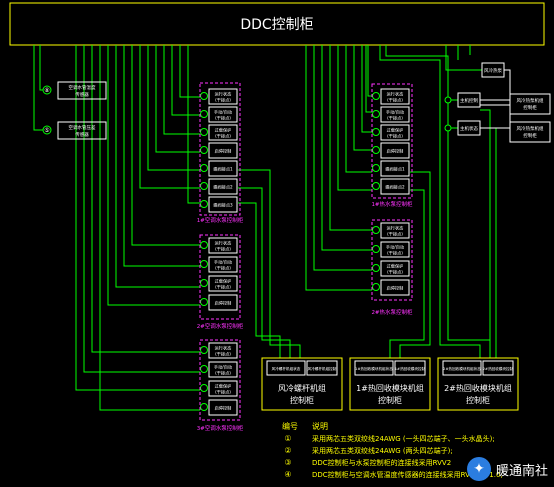  Describe the element at coordinates (381, 462) in the screenshot. I see `legend-text-2: DDC控制柜与水泵控制柜的连接线采用RVV2` at that location.